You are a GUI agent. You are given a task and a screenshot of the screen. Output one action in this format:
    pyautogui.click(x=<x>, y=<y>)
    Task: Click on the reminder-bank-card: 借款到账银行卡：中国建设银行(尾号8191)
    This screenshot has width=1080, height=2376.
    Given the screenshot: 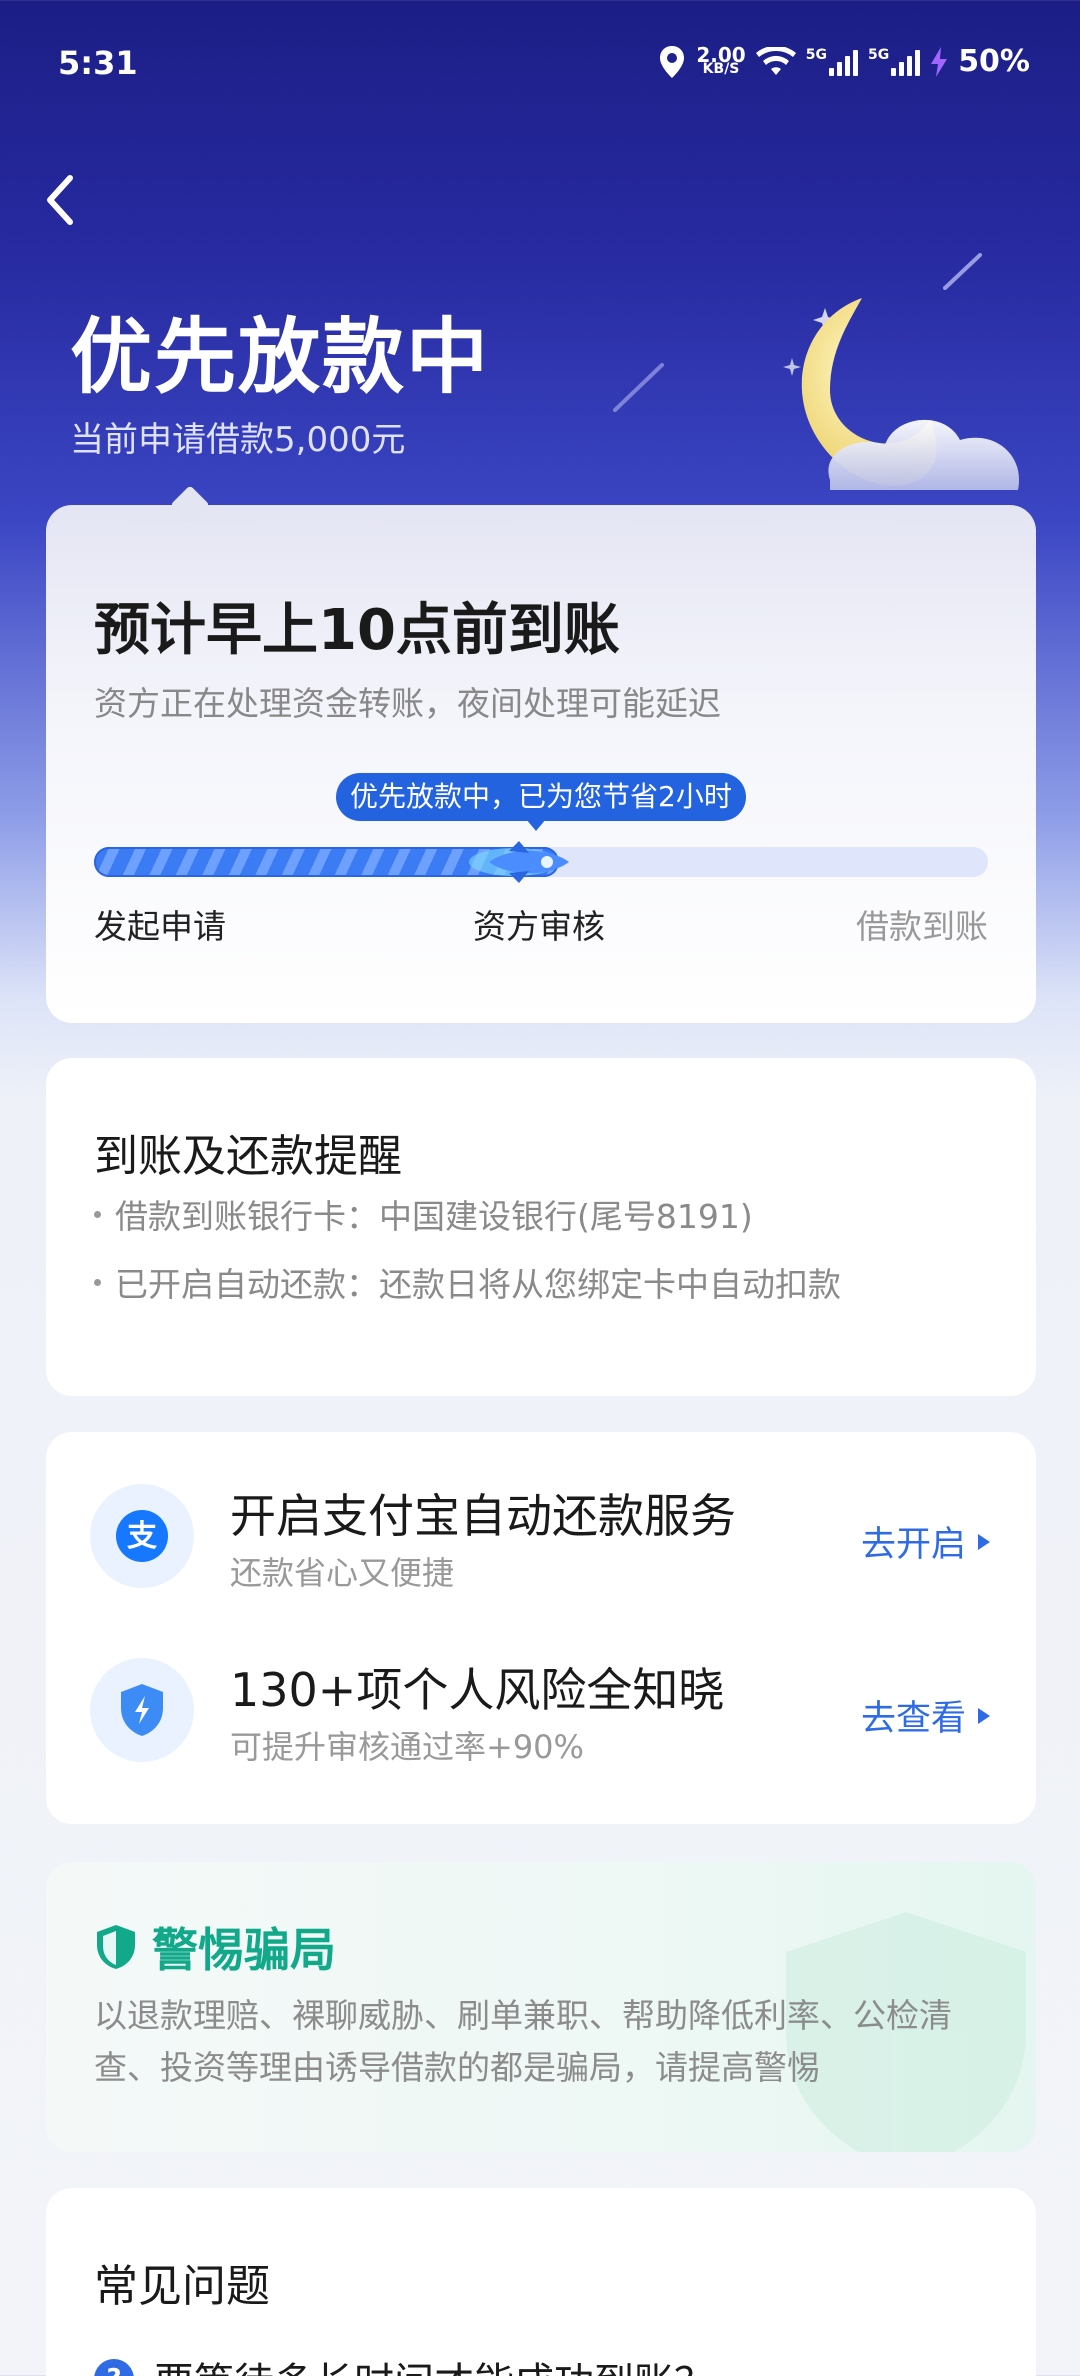 What is the action you would take?
    pyautogui.click(x=434, y=1216)
    